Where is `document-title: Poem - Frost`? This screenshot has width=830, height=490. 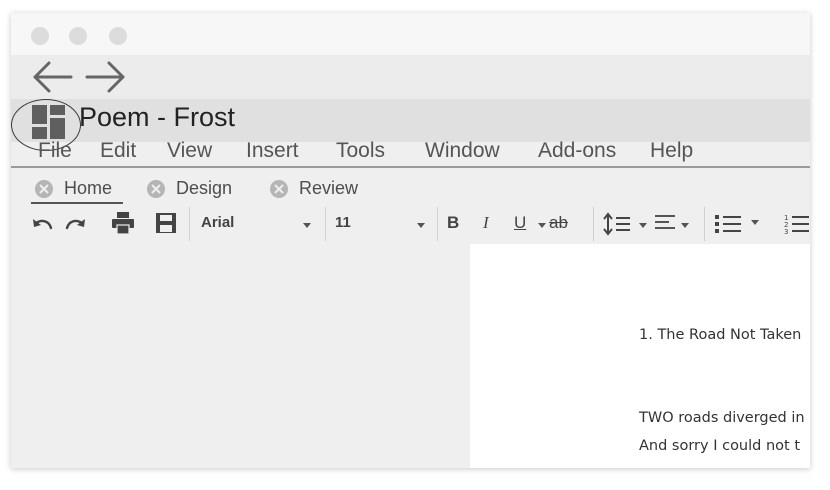 document-title: Poem - Frost is located at coordinates (157, 117).